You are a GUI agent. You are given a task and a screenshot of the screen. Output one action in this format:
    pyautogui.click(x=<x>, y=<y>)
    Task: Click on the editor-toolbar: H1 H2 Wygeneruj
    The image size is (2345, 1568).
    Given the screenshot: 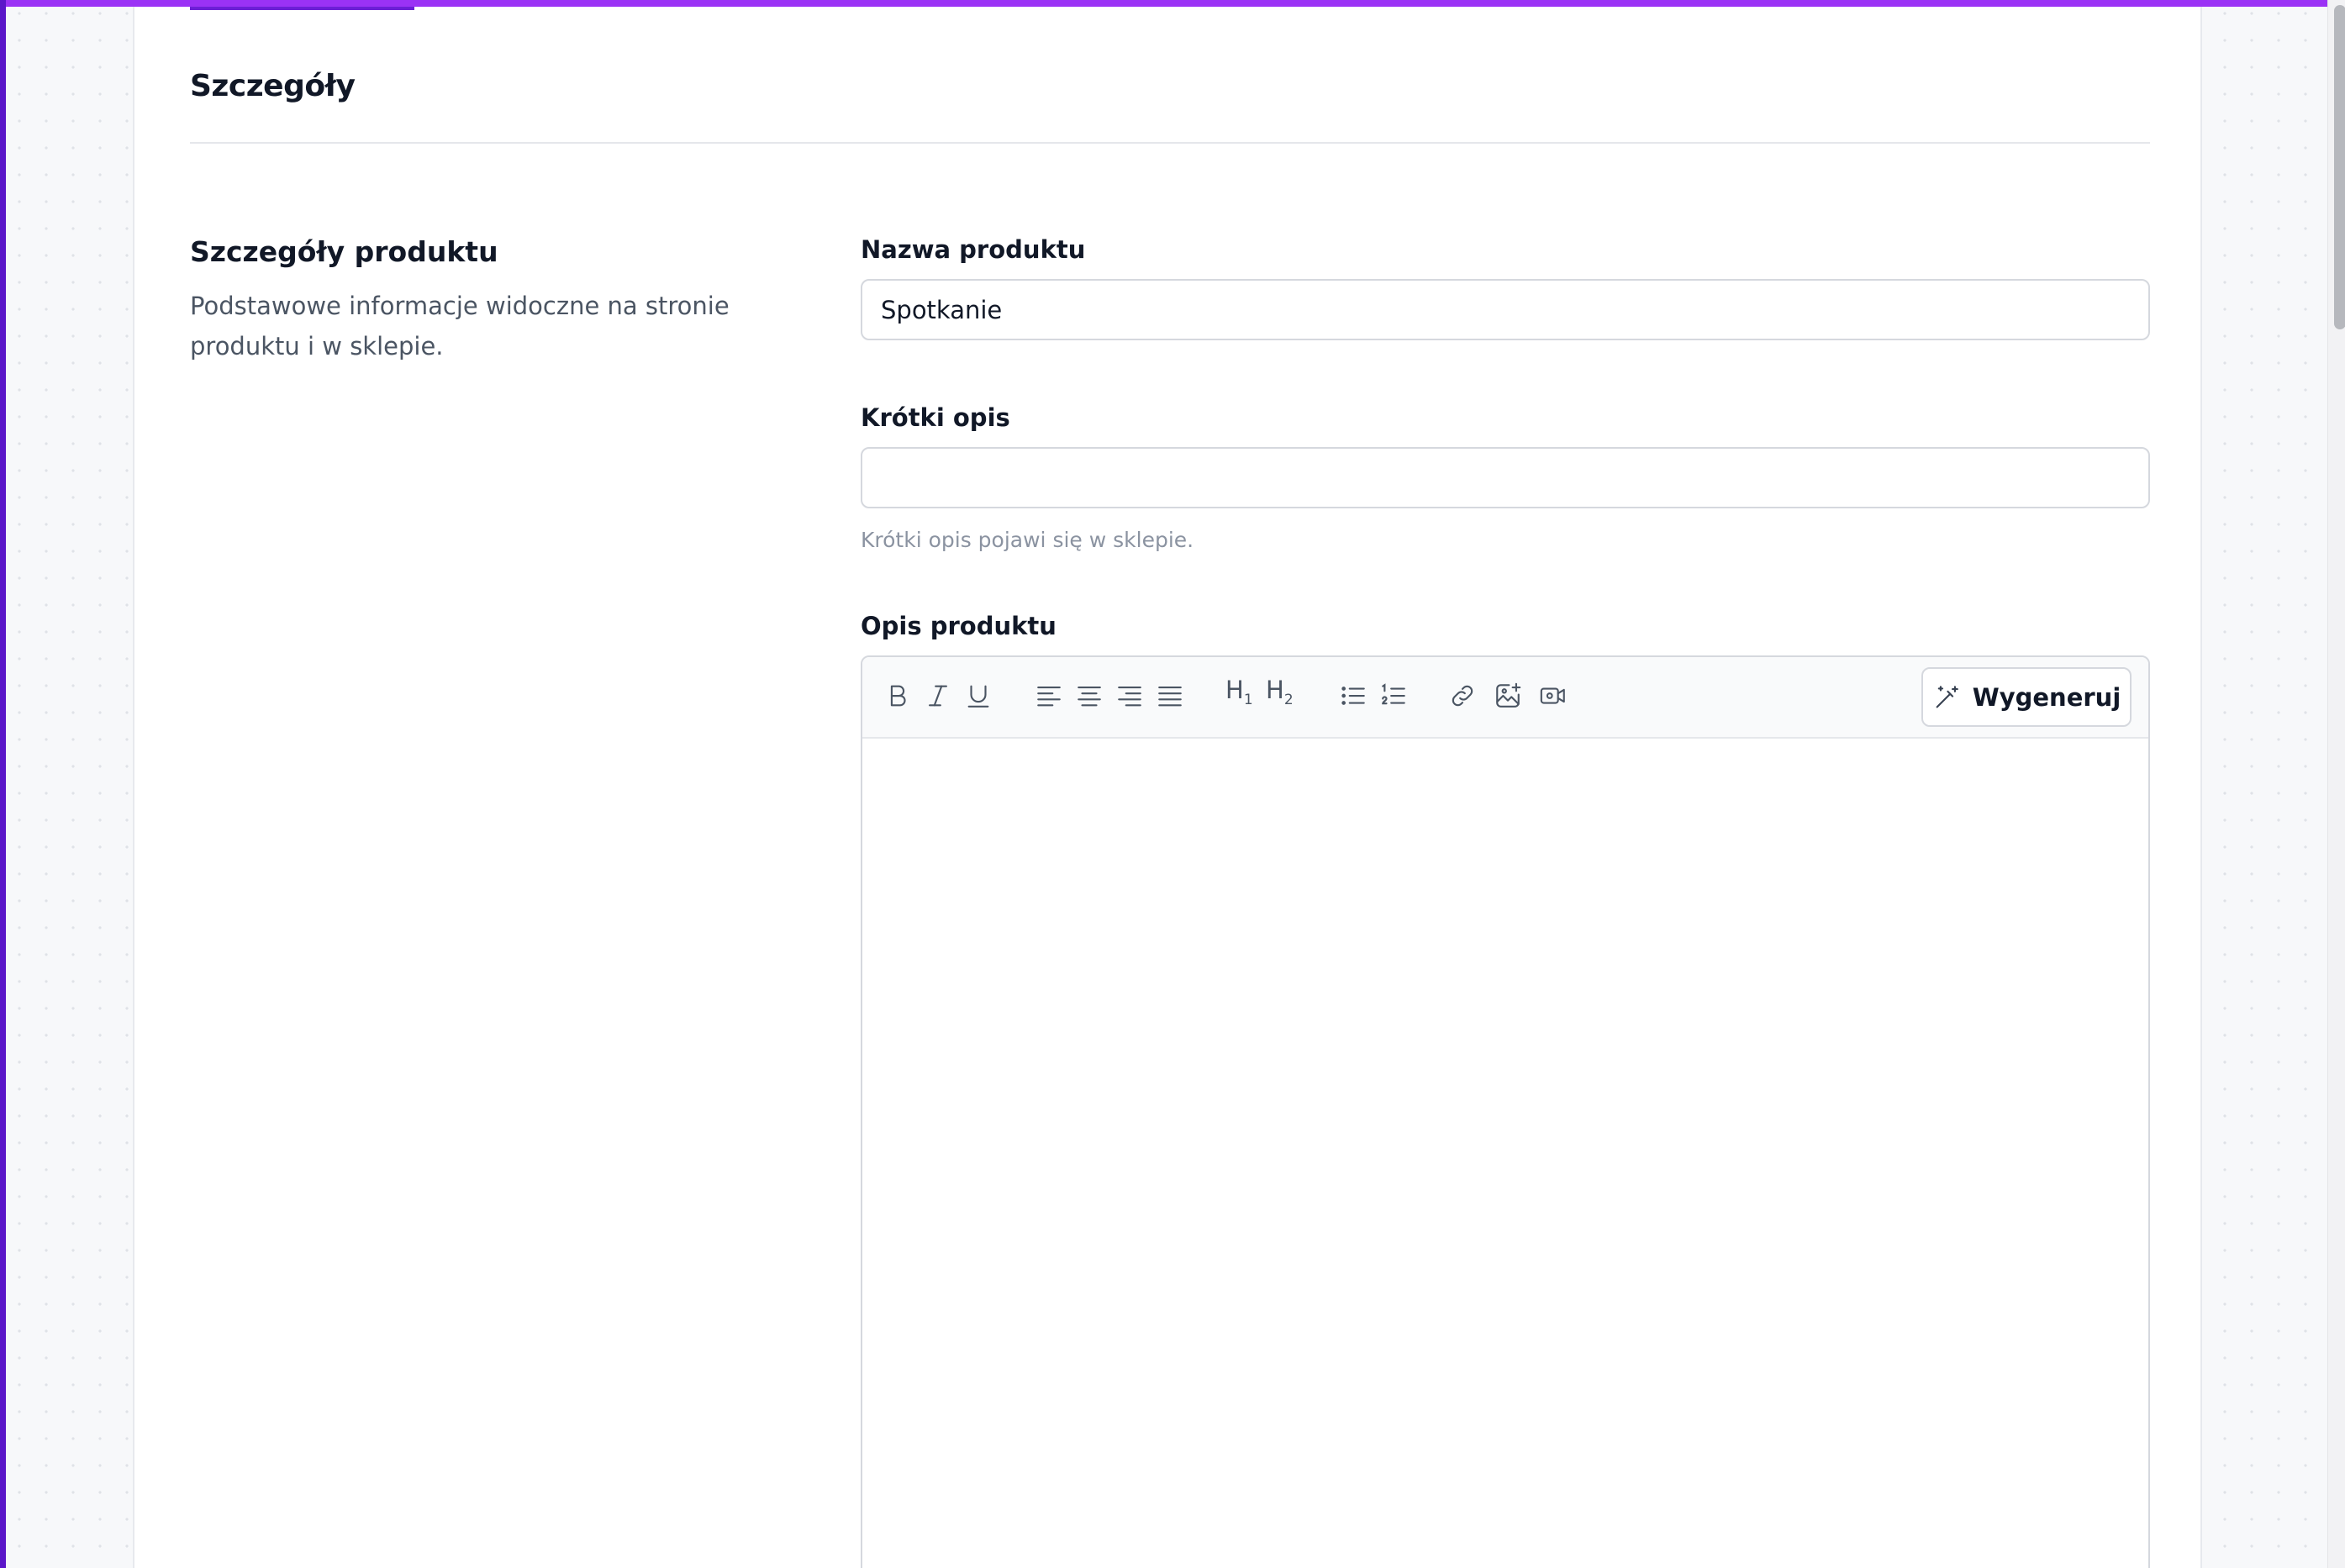 What is the action you would take?
    pyautogui.click(x=1505, y=698)
    